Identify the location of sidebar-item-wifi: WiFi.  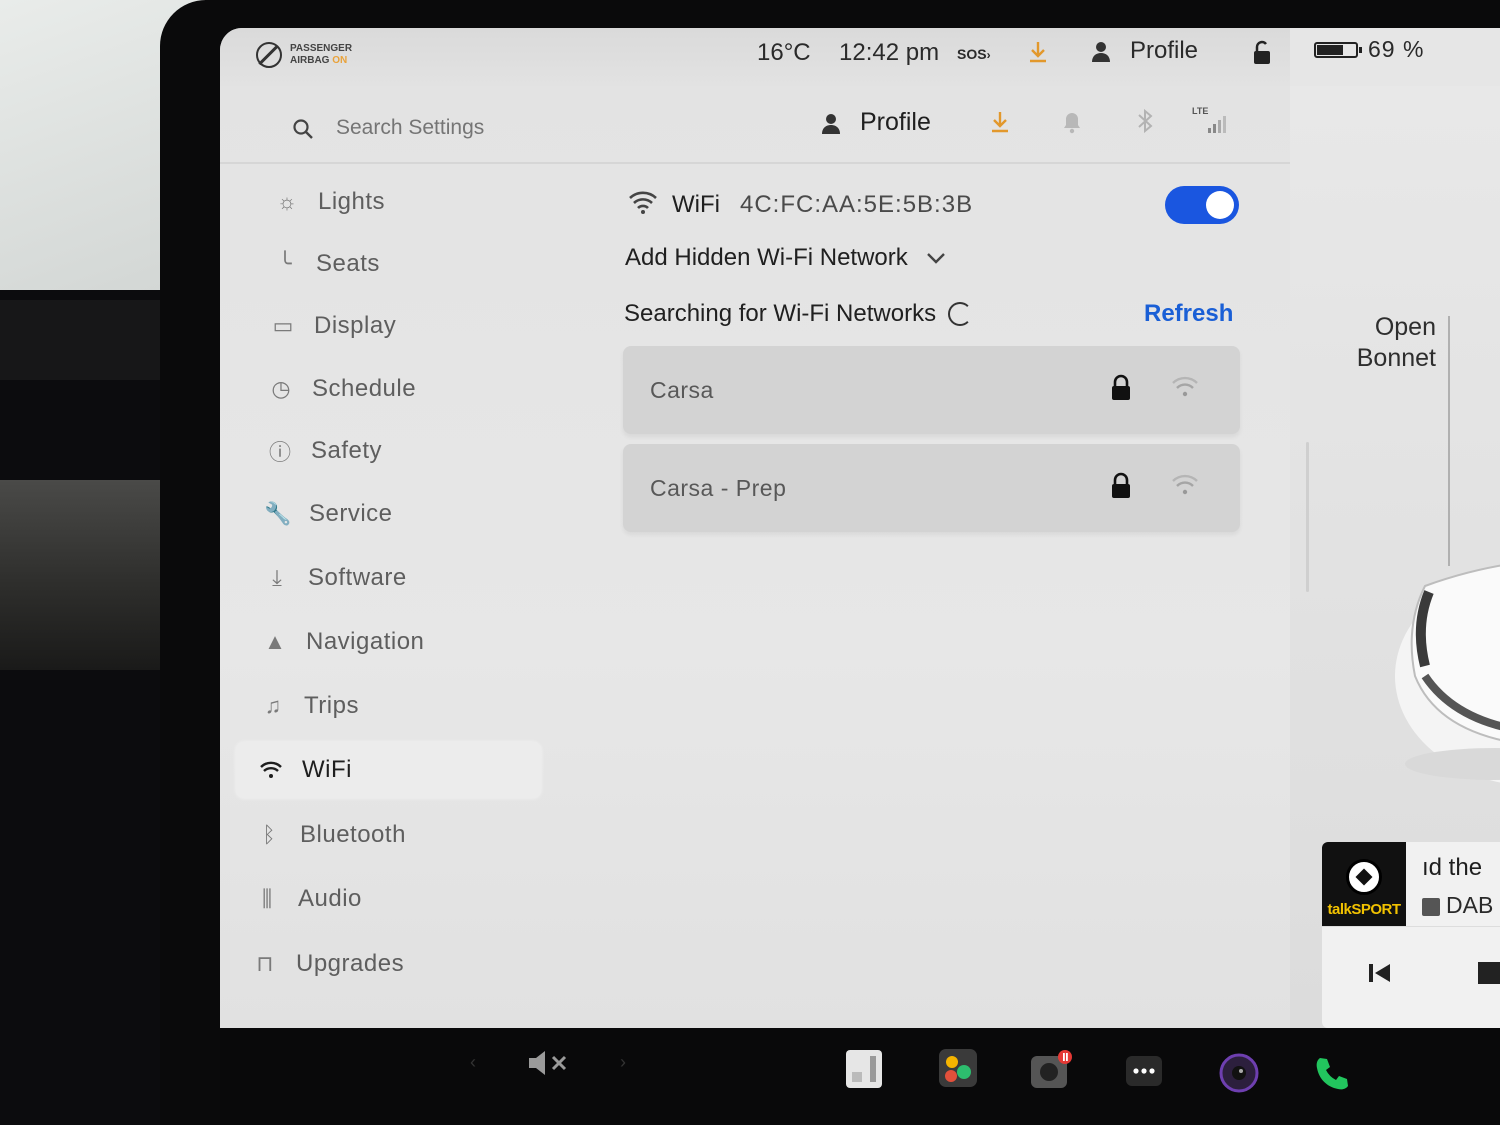
(388, 770).